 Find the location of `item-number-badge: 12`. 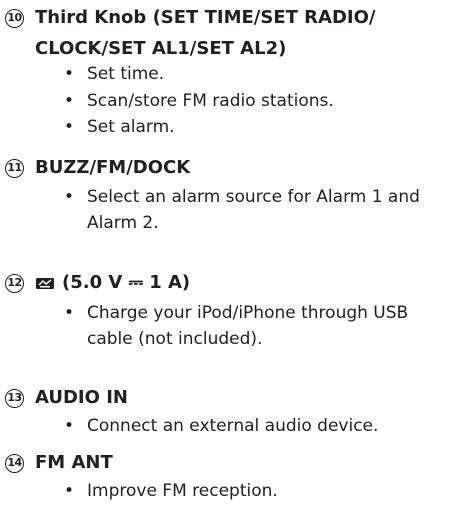

item-number-badge: 12 is located at coordinates (14, 283).